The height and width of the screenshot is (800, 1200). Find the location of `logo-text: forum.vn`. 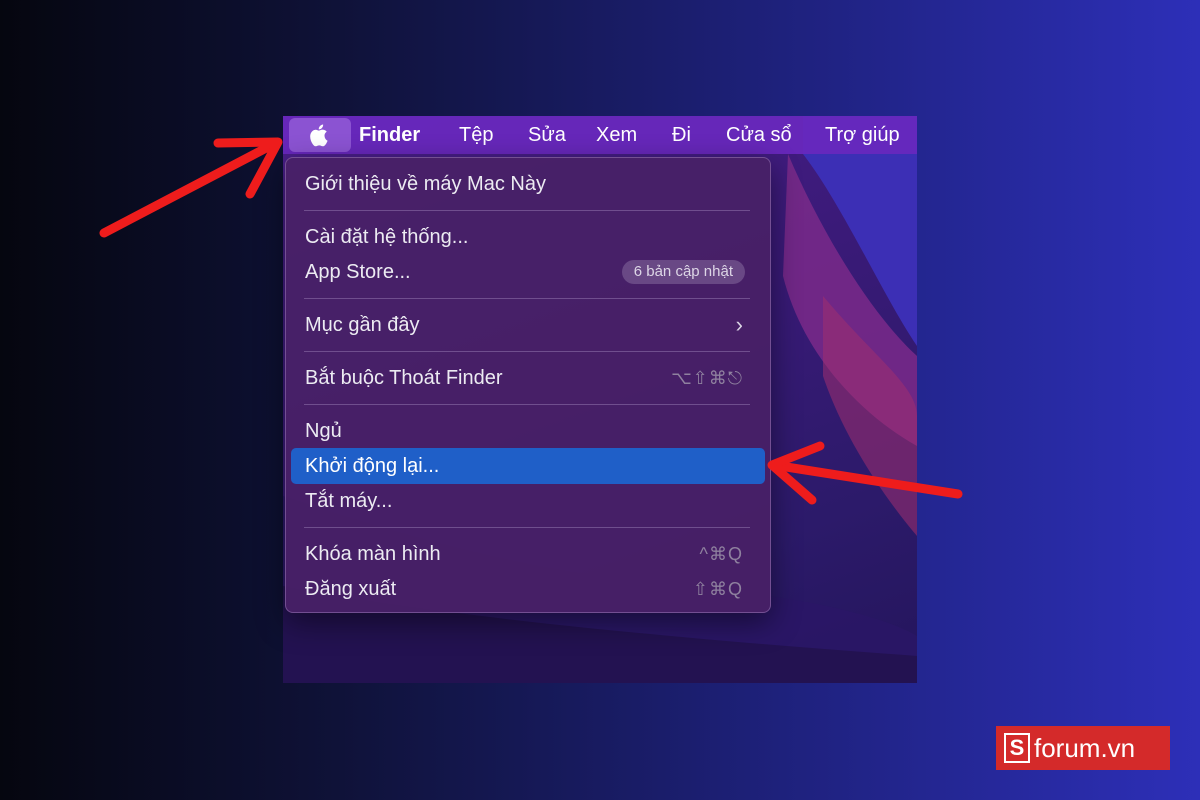

logo-text: forum.vn is located at coordinates (1085, 747).